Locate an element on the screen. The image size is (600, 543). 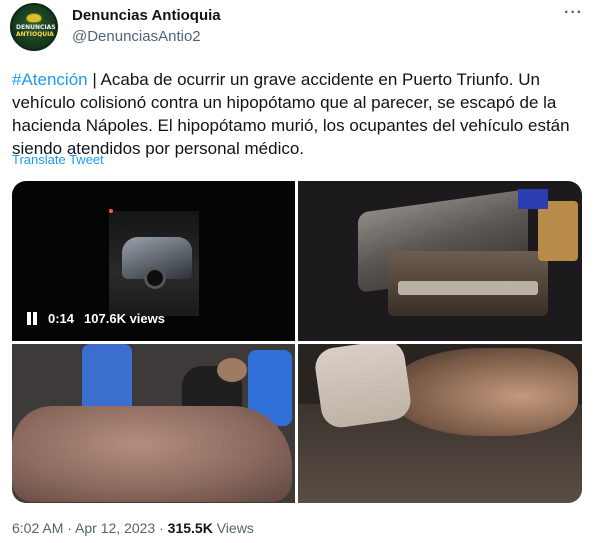
person-arm-image is located at coordinates (363, 387).